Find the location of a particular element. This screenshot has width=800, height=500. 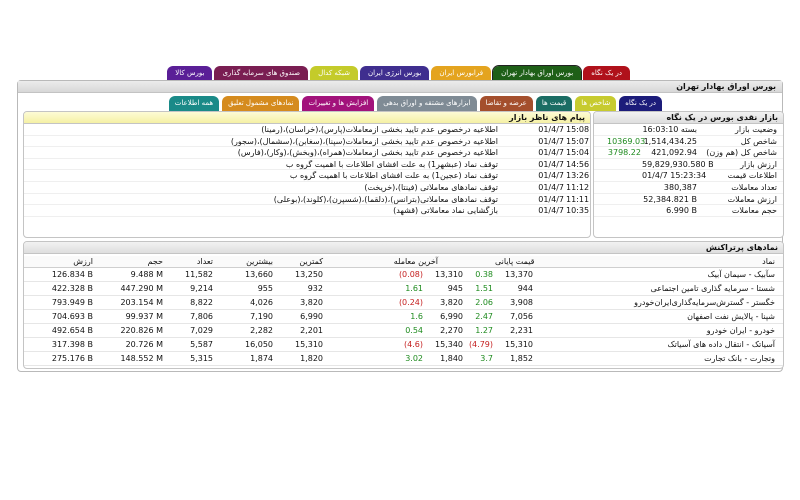

market-label: ارزش معاملات is located at coordinates (752, 199).